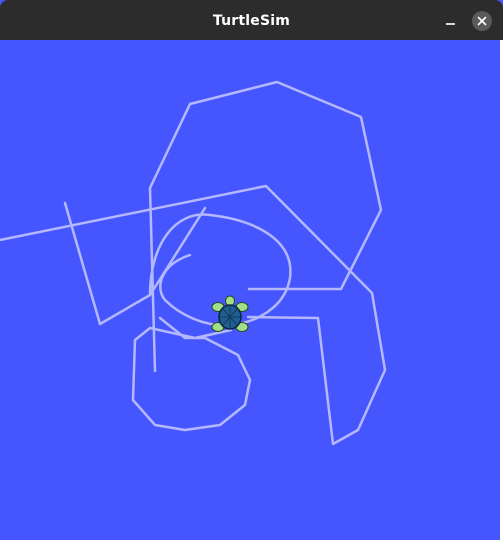 The image size is (503, 543). I want to click on title-bar: TurtleSim, so click(251, 20).